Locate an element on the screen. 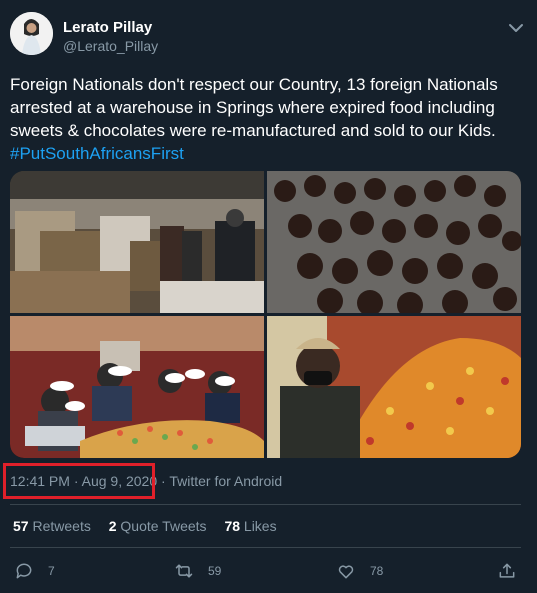 Image resolution: width=537 pixels, height=593 pixels. retweet-count: 59 is located at coordinates (215, 571).